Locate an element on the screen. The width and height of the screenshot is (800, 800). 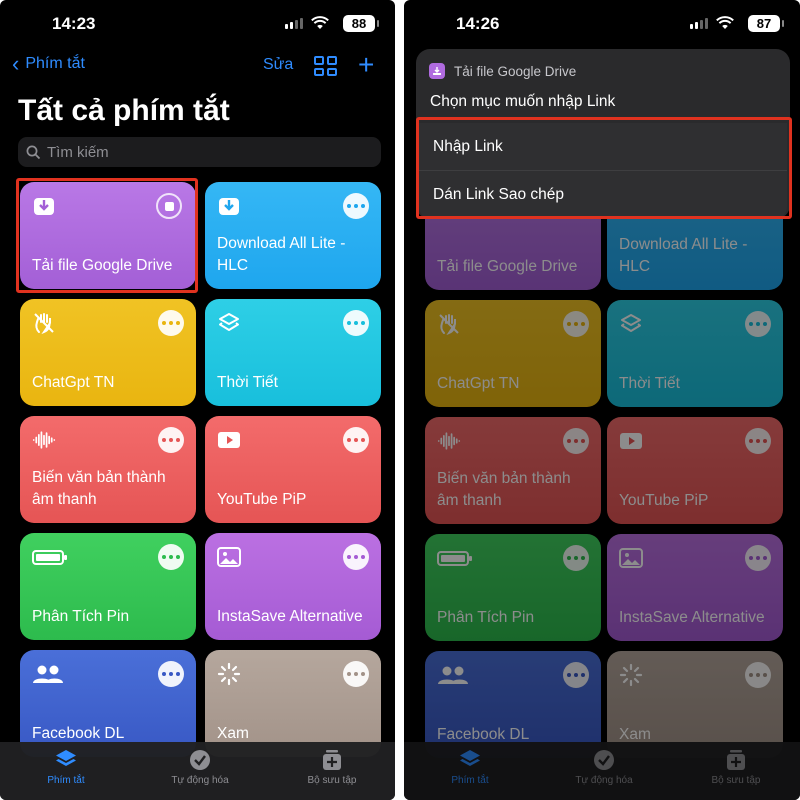
tab-bar: Phím tắt Tự động hóa Bộ sưu tập is located at coordinates (197, 771).